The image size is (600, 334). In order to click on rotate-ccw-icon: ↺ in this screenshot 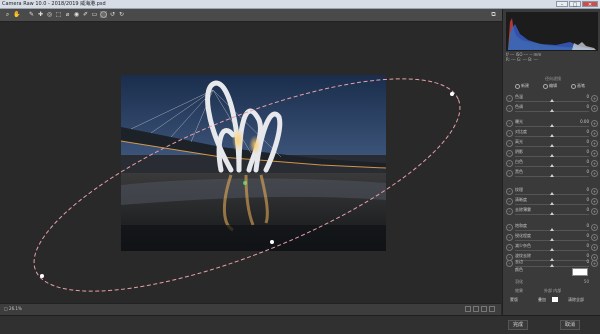, I will do `click(112, 14)`.